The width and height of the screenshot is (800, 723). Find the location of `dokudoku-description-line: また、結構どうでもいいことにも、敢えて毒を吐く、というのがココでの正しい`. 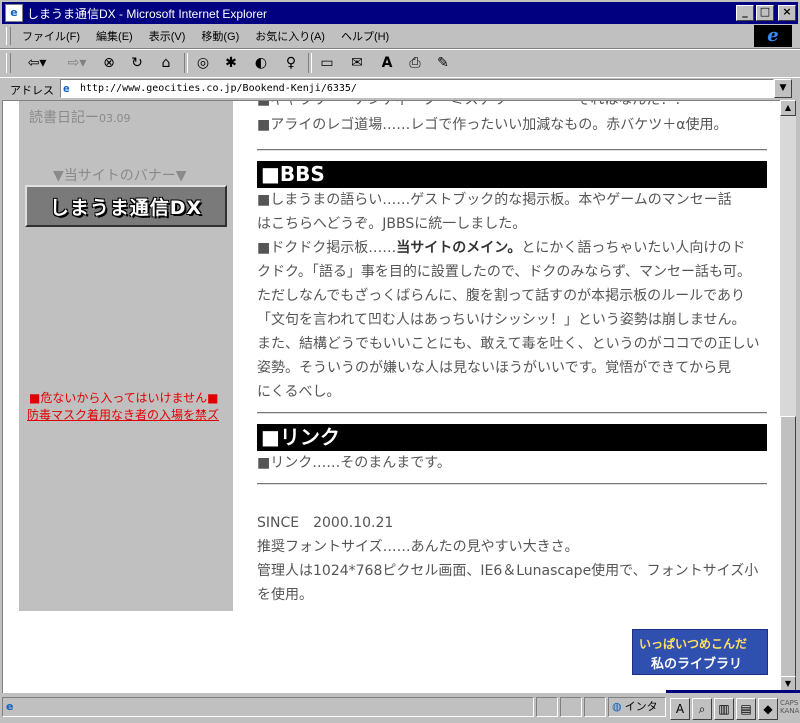

dokudoku-description-line: また、結構どうでもいいことにも、敢えて毒を吐く、というのがココでの正しい is located at coordinates (508, 344).